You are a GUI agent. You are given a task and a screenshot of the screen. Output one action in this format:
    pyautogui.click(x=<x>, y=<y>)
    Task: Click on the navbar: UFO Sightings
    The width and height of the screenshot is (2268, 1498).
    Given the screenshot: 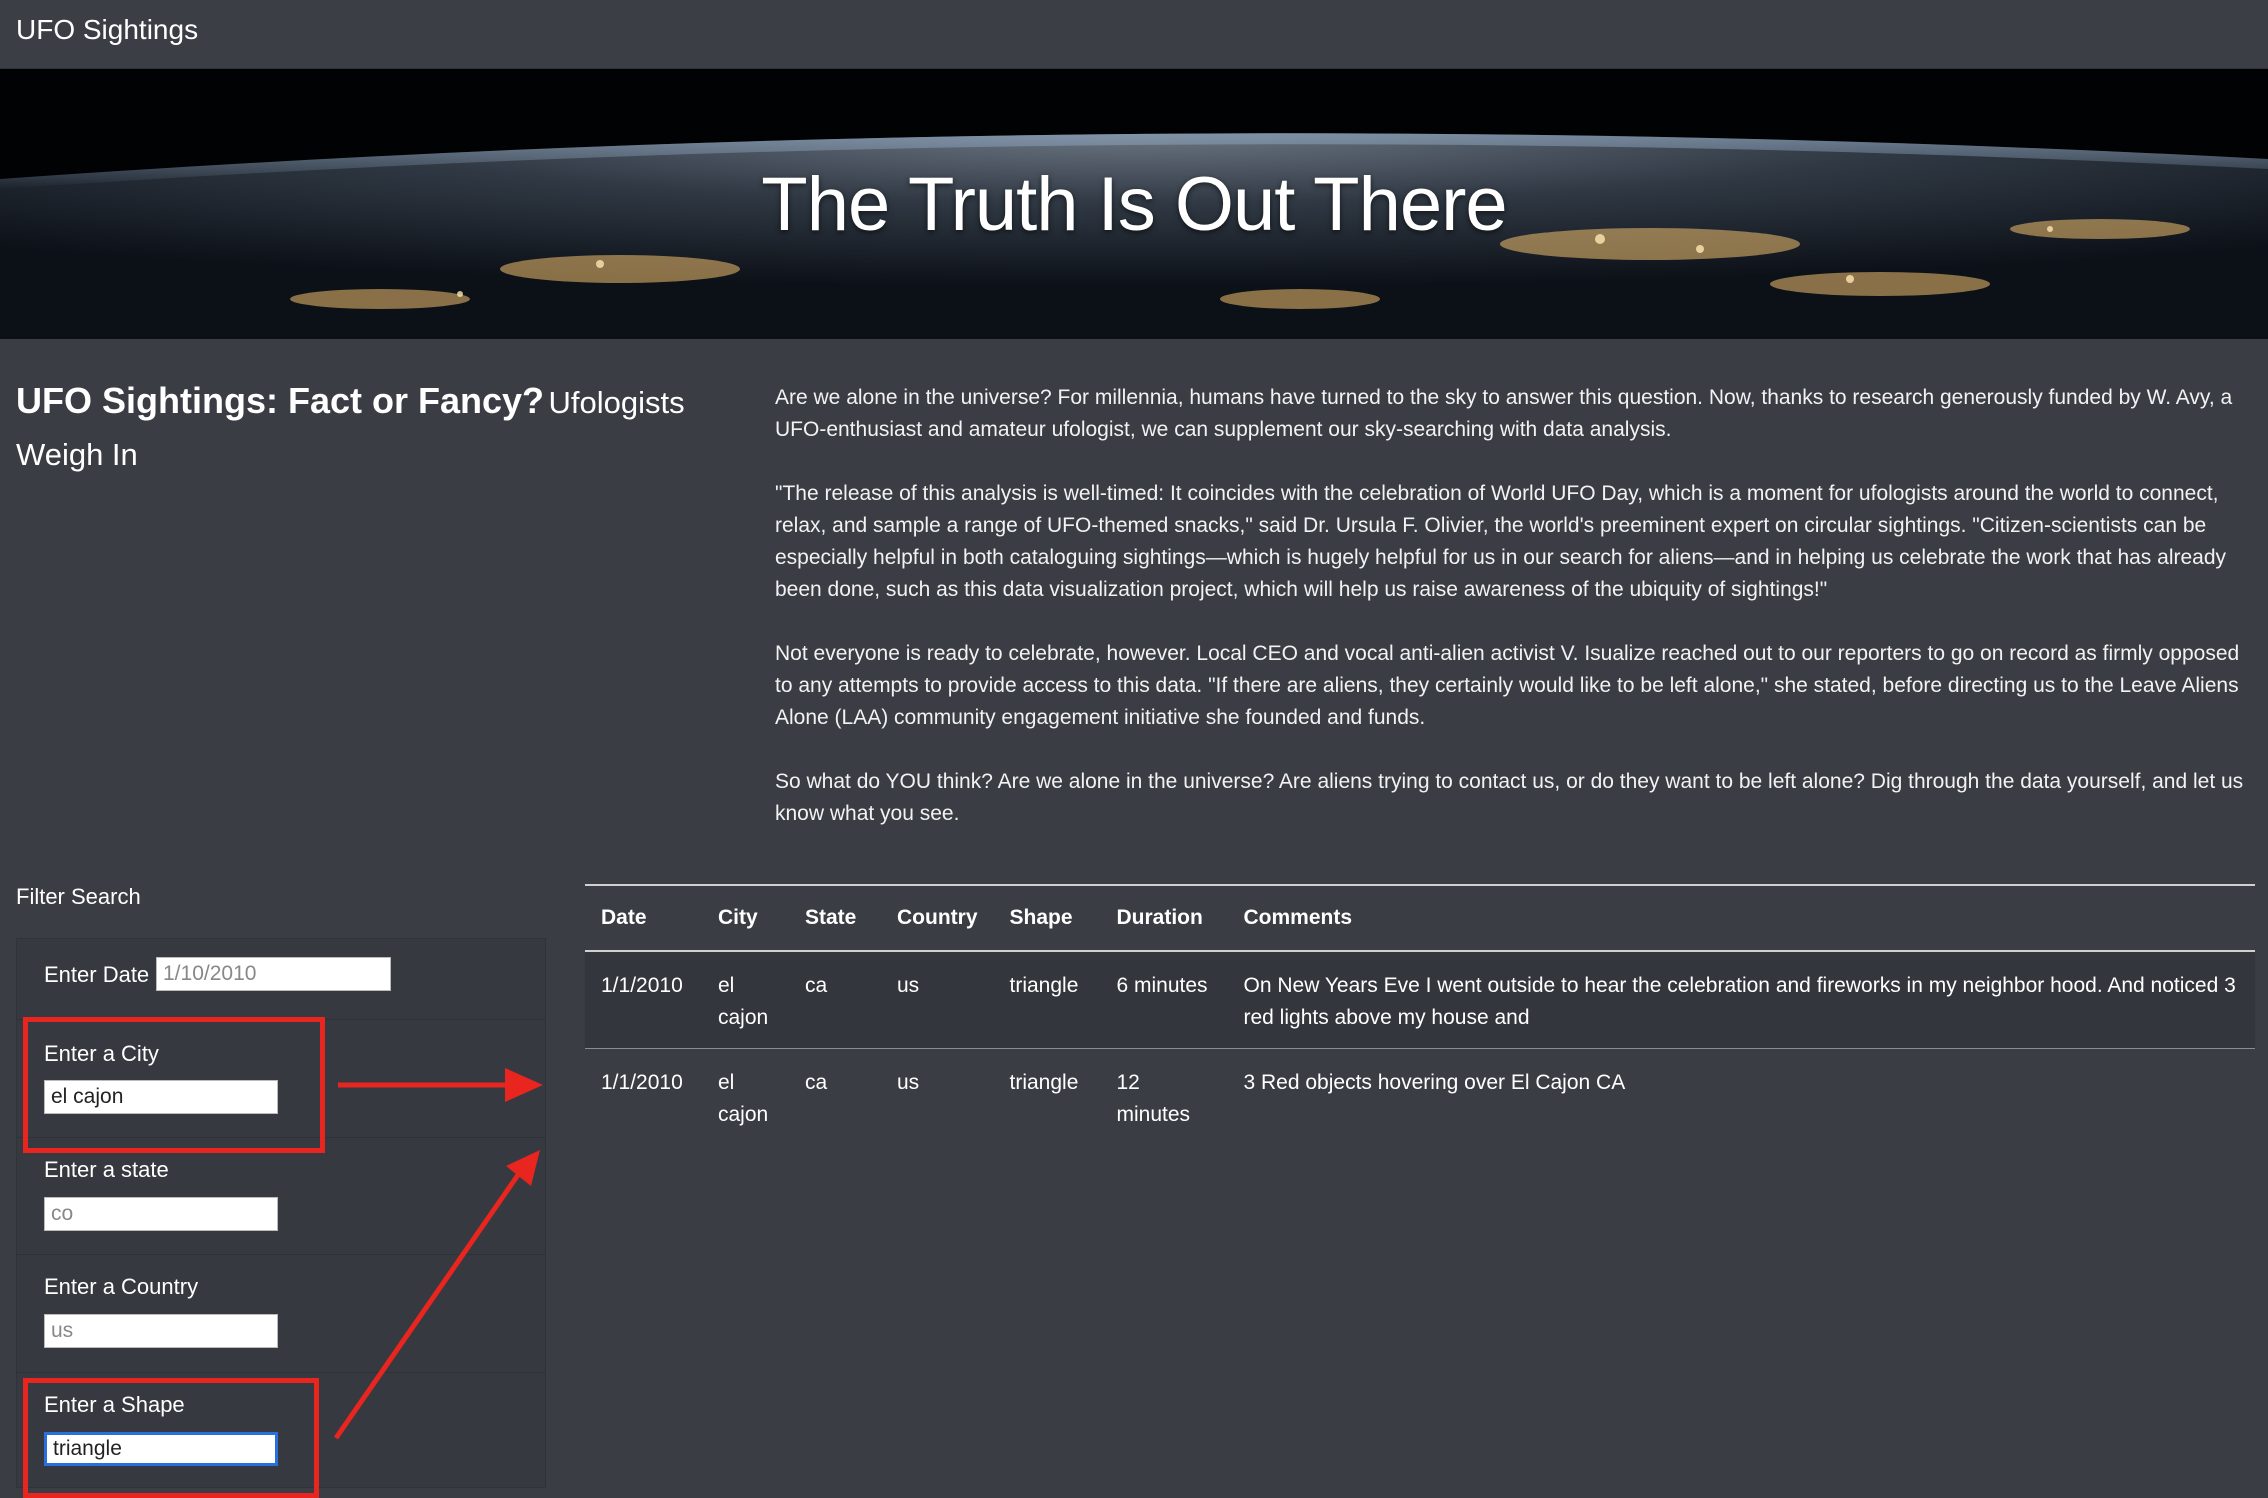 What is the action you would take?
    pyautogui.click(x=1134, y=34)
    